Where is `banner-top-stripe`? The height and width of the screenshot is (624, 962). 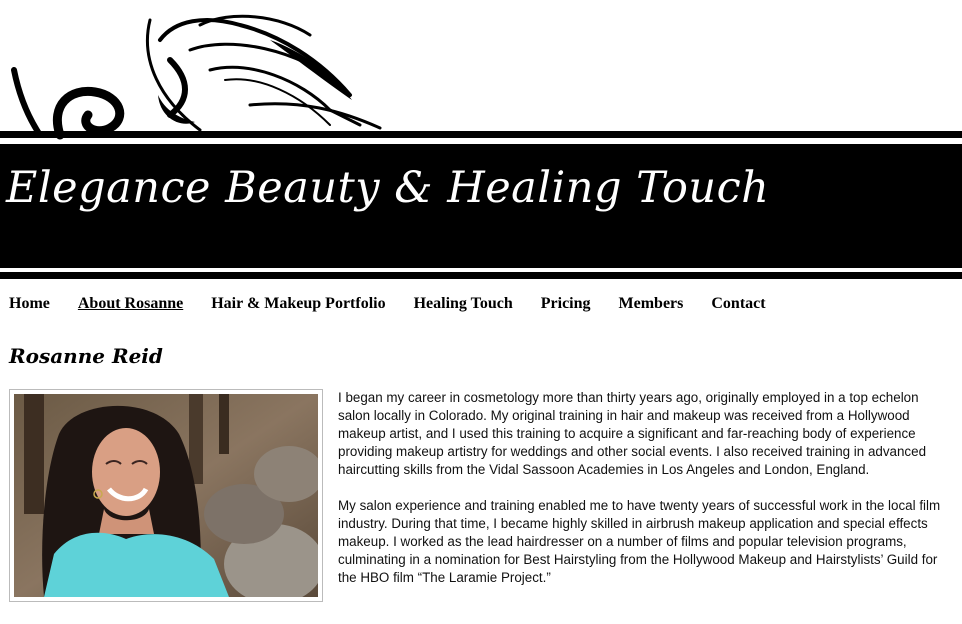 banner-top-stripe is located at coordinates (481, 134).